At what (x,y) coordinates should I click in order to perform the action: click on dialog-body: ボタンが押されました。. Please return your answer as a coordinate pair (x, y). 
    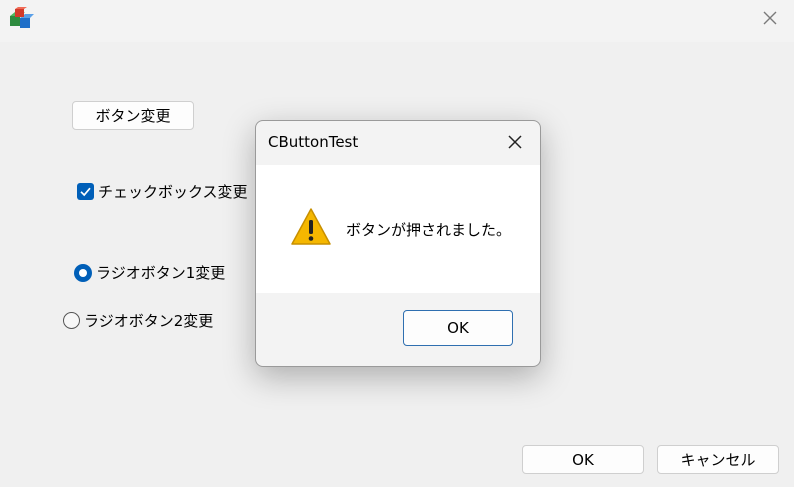
    Looking at the image, I should click on (398, 229).